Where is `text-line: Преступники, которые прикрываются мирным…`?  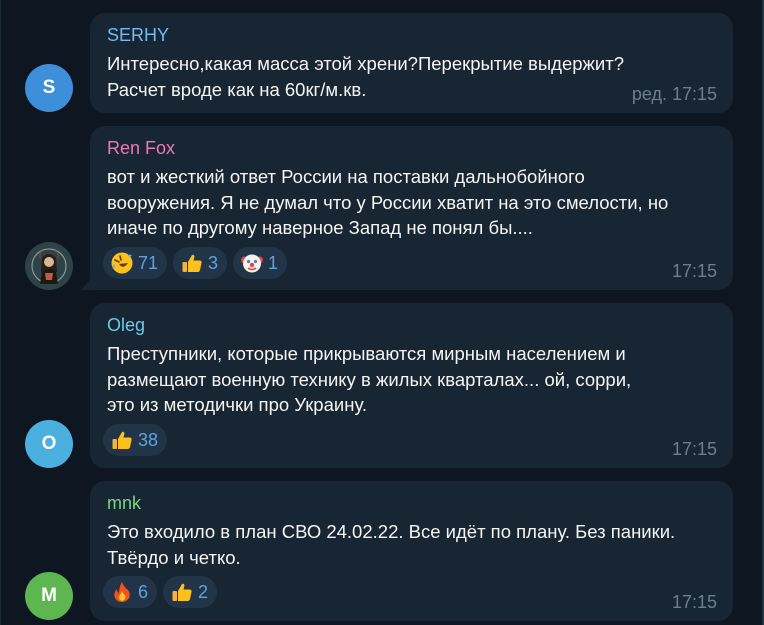
text-line: Преступники, которые прикрываются мирным… is located at coordinates (366, 353).